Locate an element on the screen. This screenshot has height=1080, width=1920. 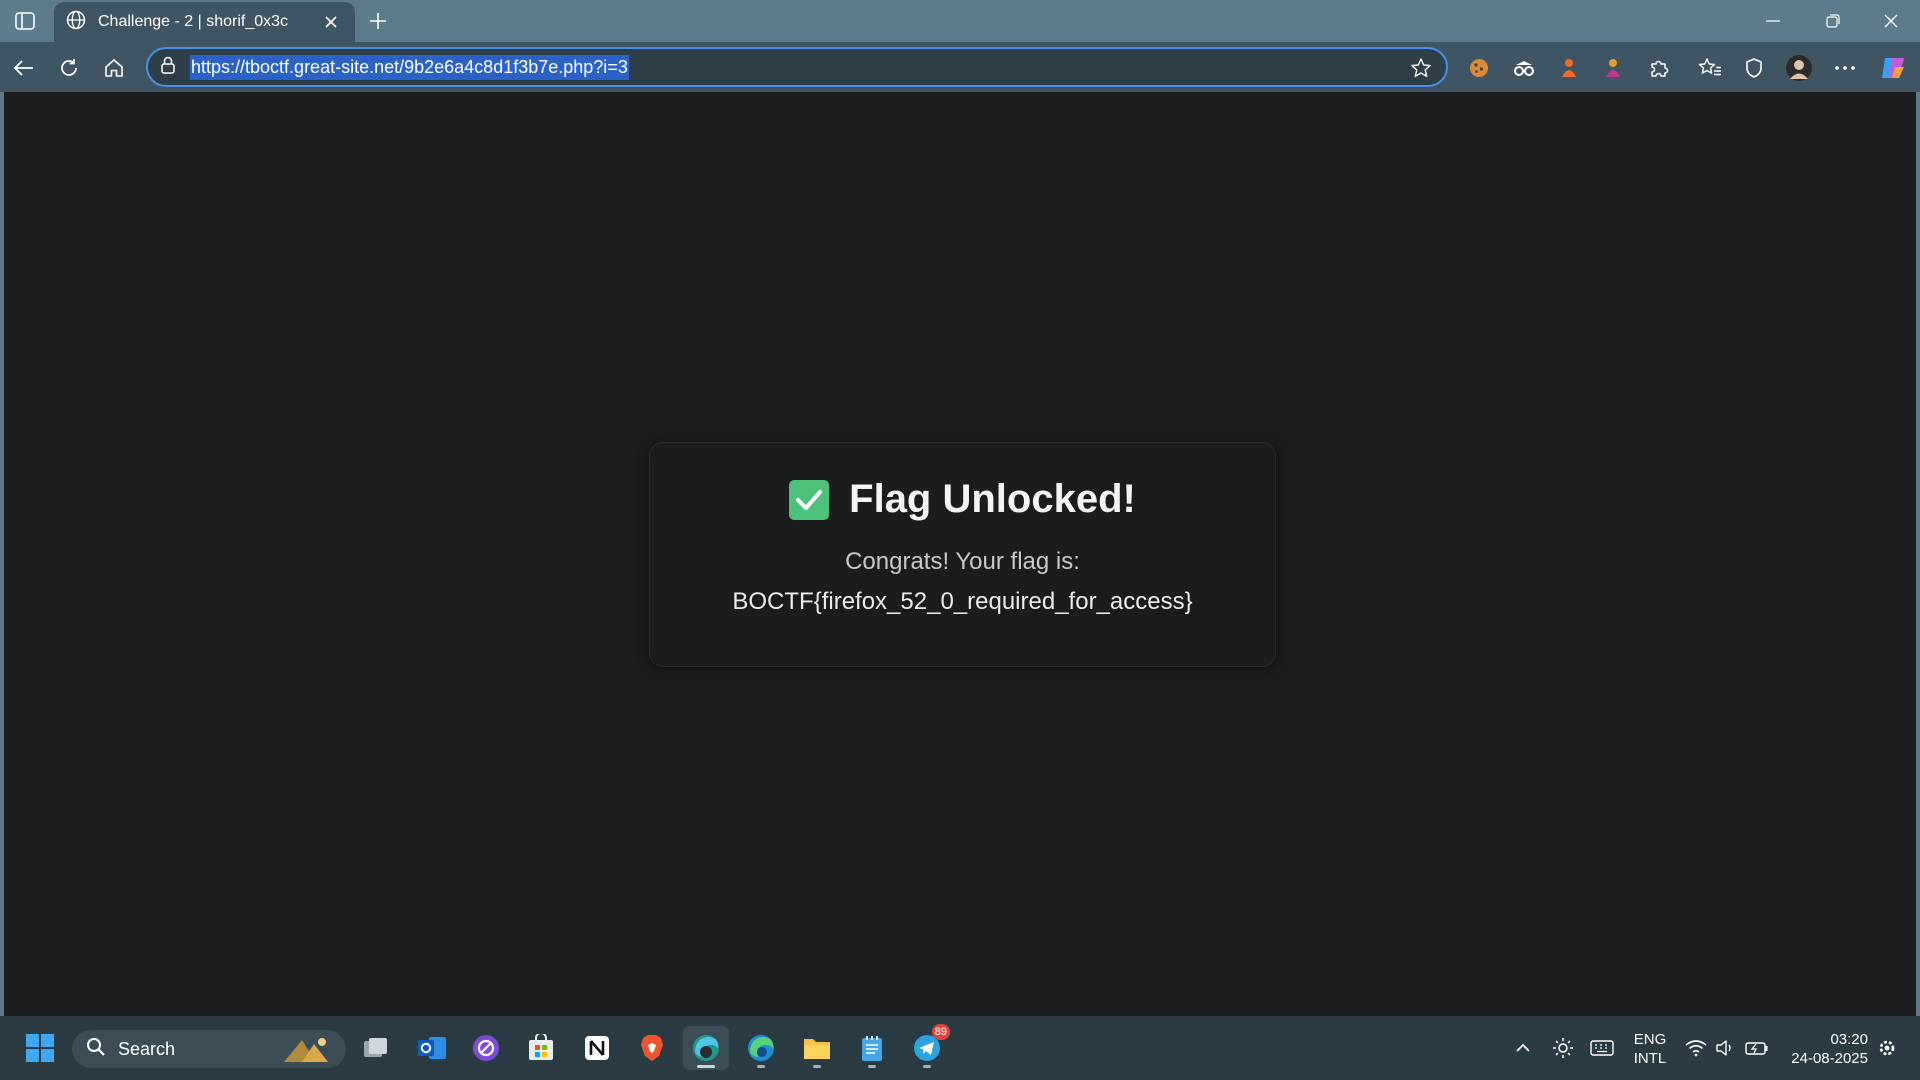
input-language-indicator: ENG INTL is located at coordinates (1650, 1049).